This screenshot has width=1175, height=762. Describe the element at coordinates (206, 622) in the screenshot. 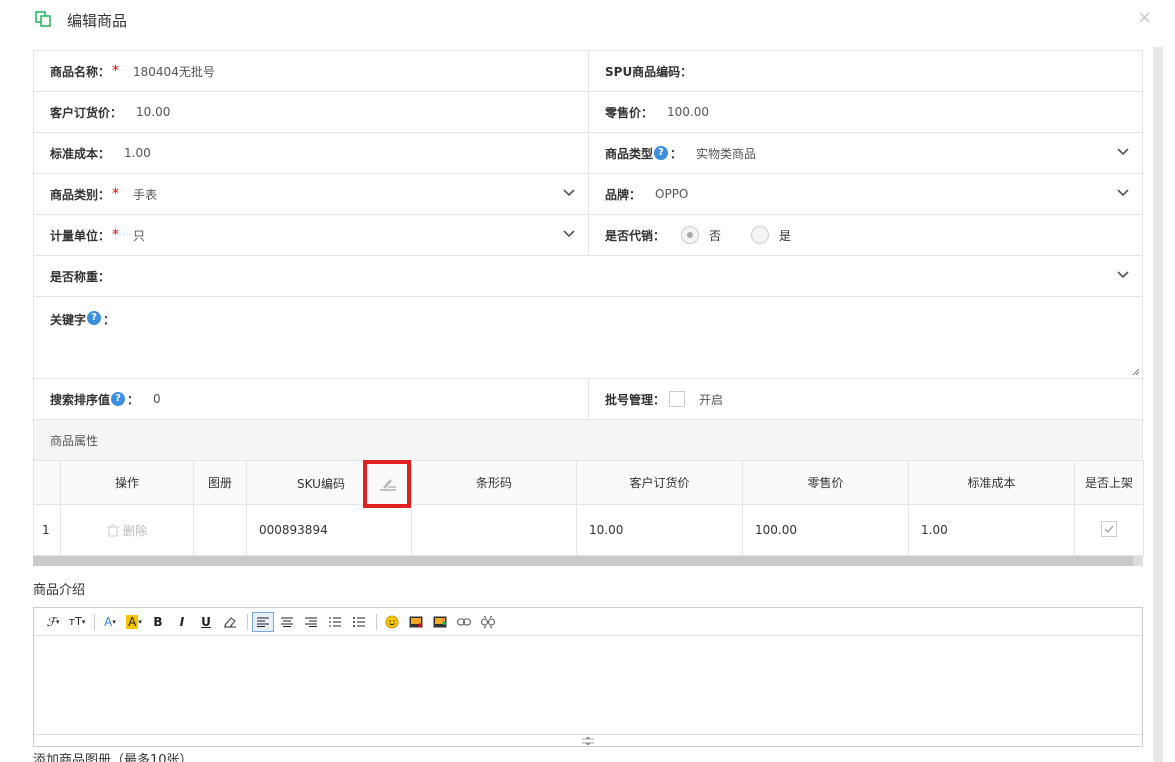

I see `underline-button: U` at that location.